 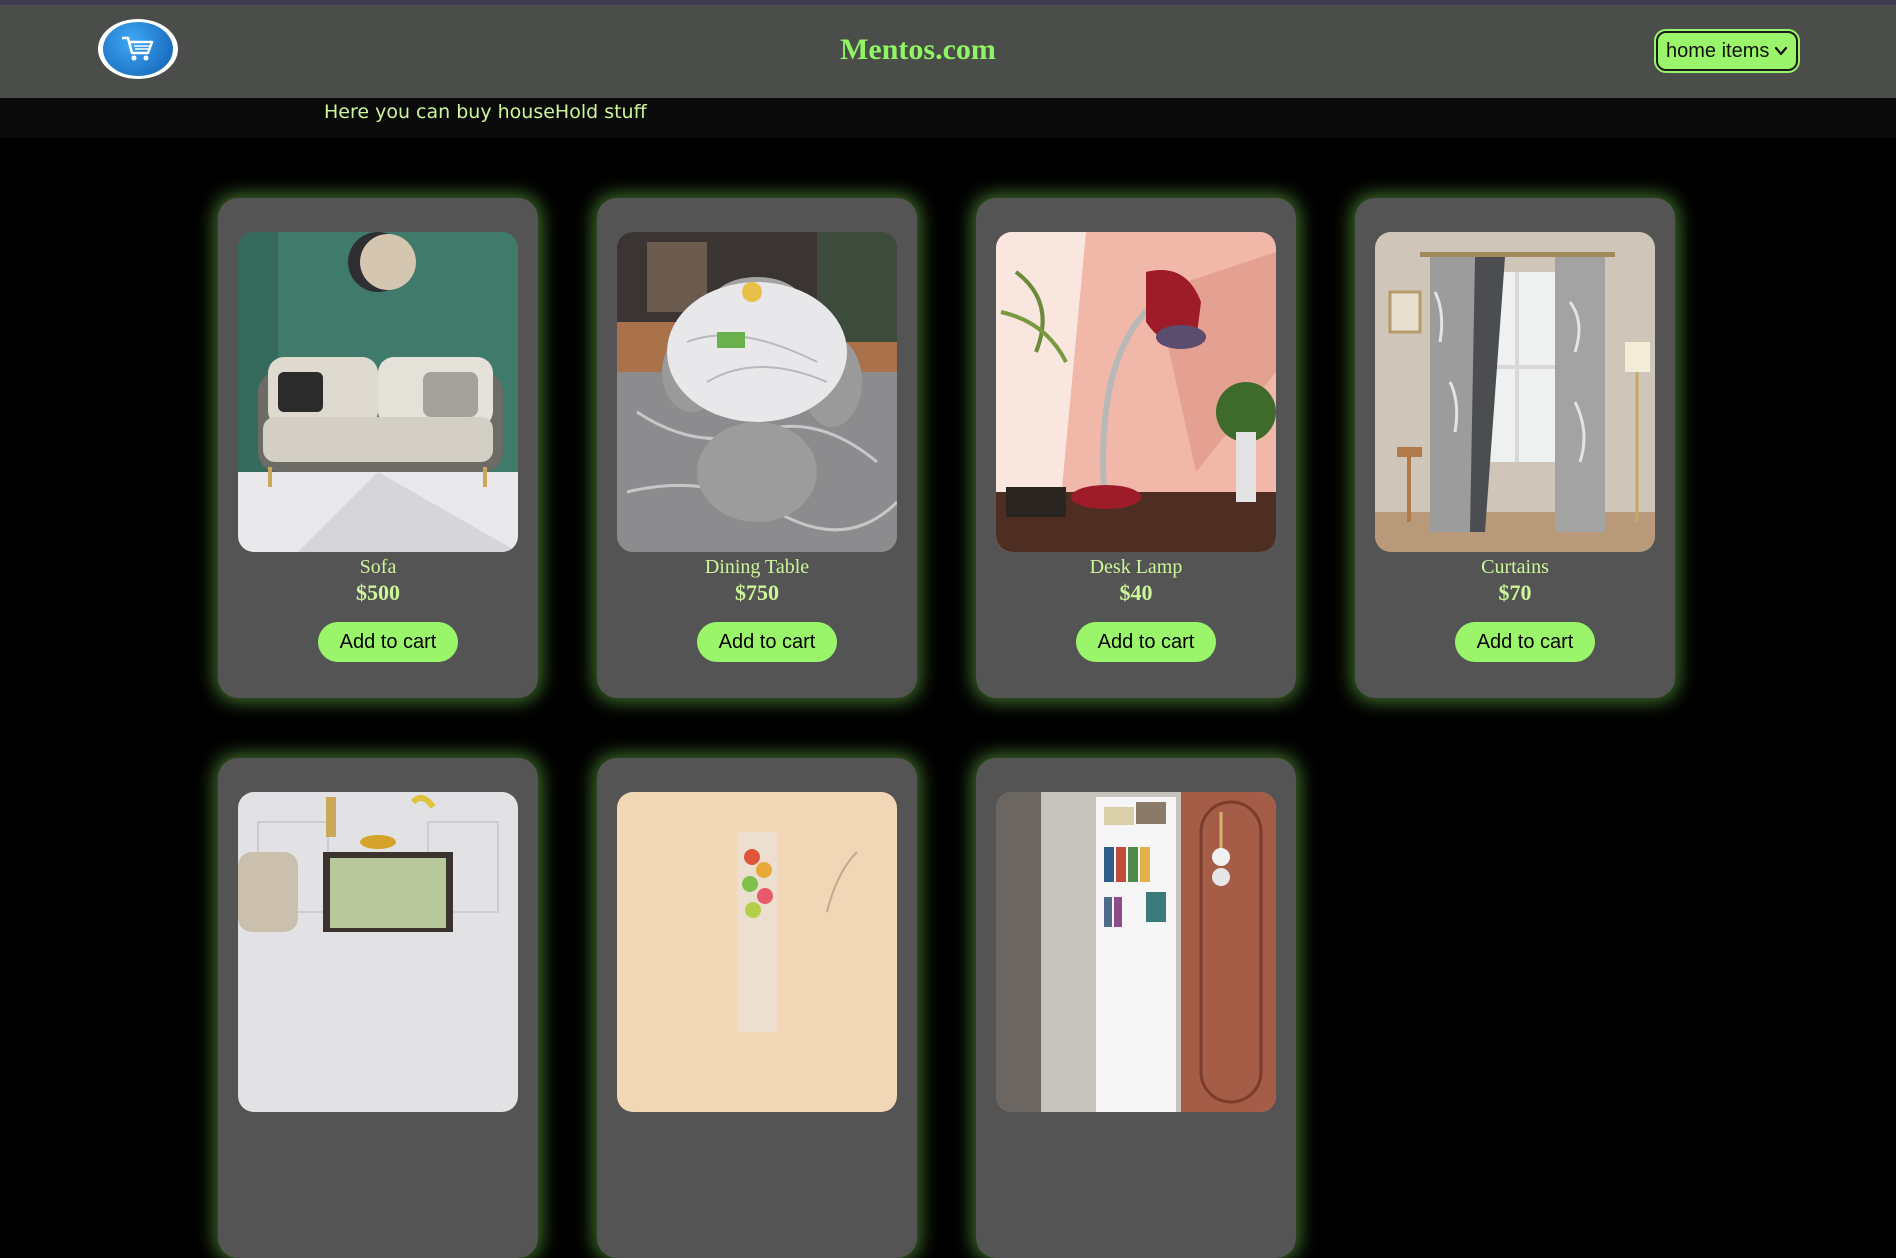 What do you see at coordinates (378, 592) in the screenshot?
I see `product-price: $500` at bounding box center [378, 592].